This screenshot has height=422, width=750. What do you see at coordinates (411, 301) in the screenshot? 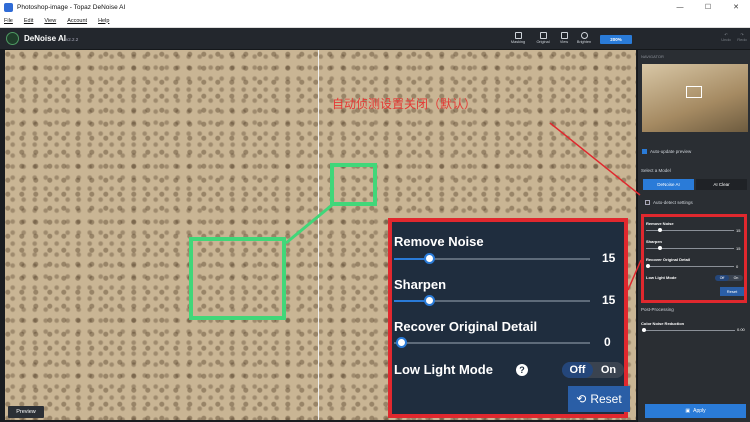
I see `zoom-sharpen-fill` at bounding box center [411, 301].